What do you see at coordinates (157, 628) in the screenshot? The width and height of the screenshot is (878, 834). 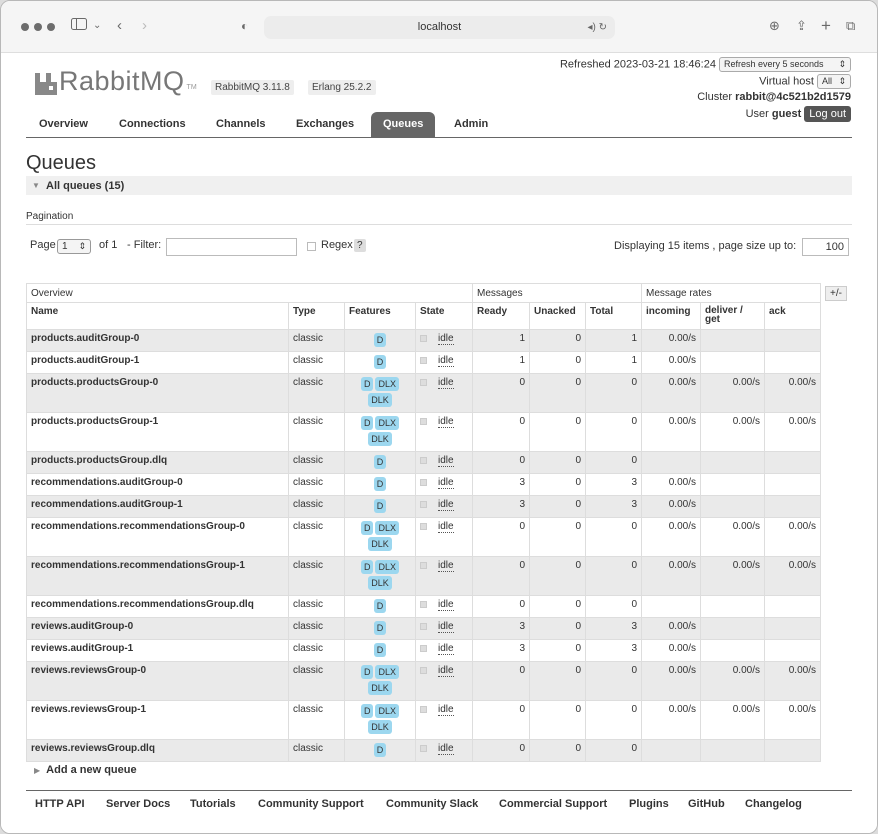 I see `queue-name-link: reviews.auditGroup-0` at bounding box center [157, 628].